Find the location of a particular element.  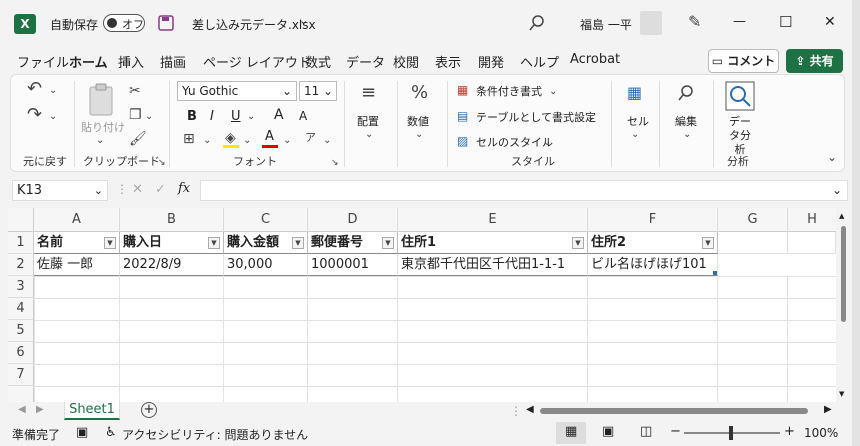

row-header: 4 is located at coordinates (21, 309).